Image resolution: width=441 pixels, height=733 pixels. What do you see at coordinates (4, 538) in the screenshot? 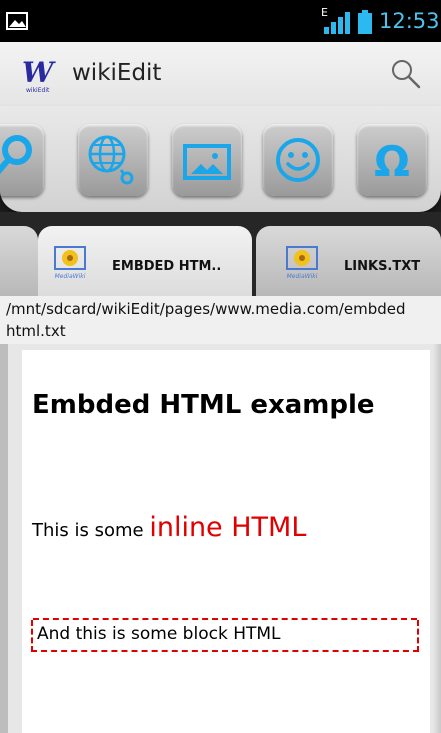
I see `viewer-edge` at bounding box center [4, 538].